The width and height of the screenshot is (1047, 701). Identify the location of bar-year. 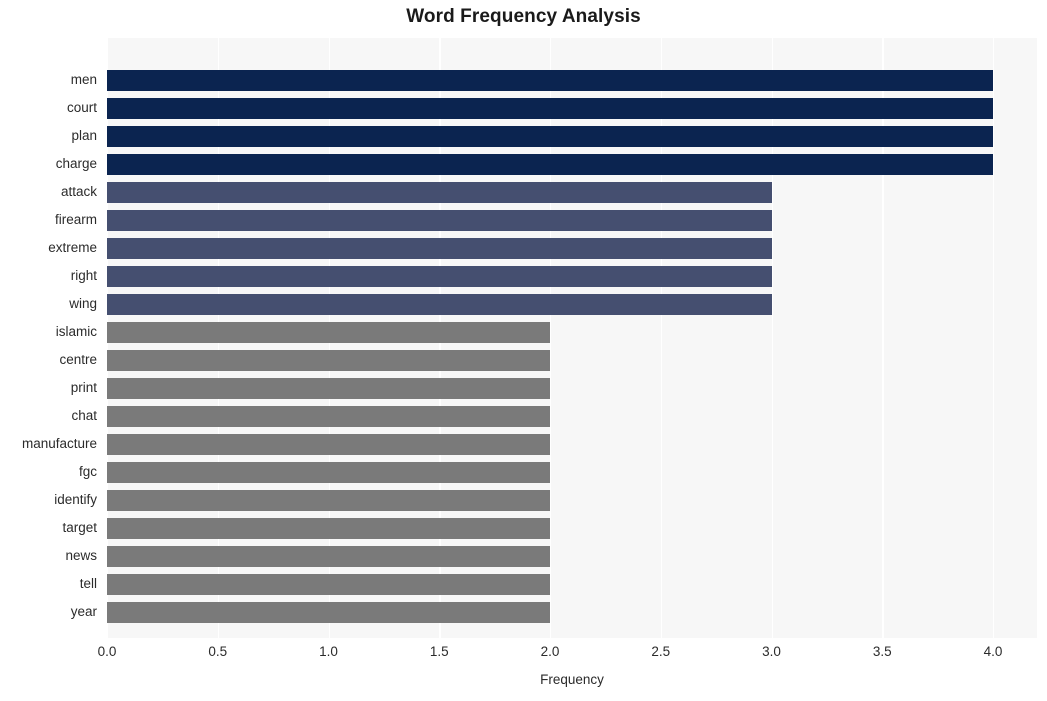
(328, 612).